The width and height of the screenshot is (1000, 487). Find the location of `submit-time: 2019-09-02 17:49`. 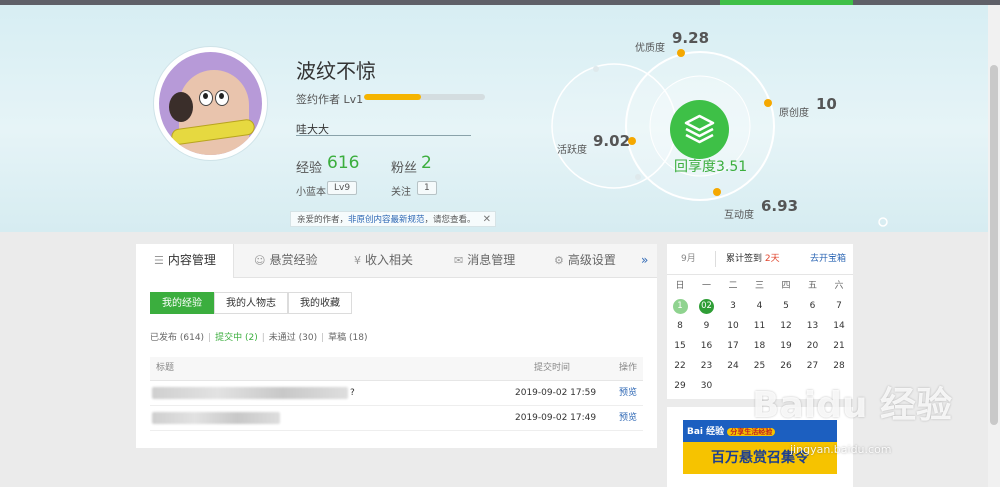

submit-time: 2019-09-02 17:49 is located at coordinates (556, 418).